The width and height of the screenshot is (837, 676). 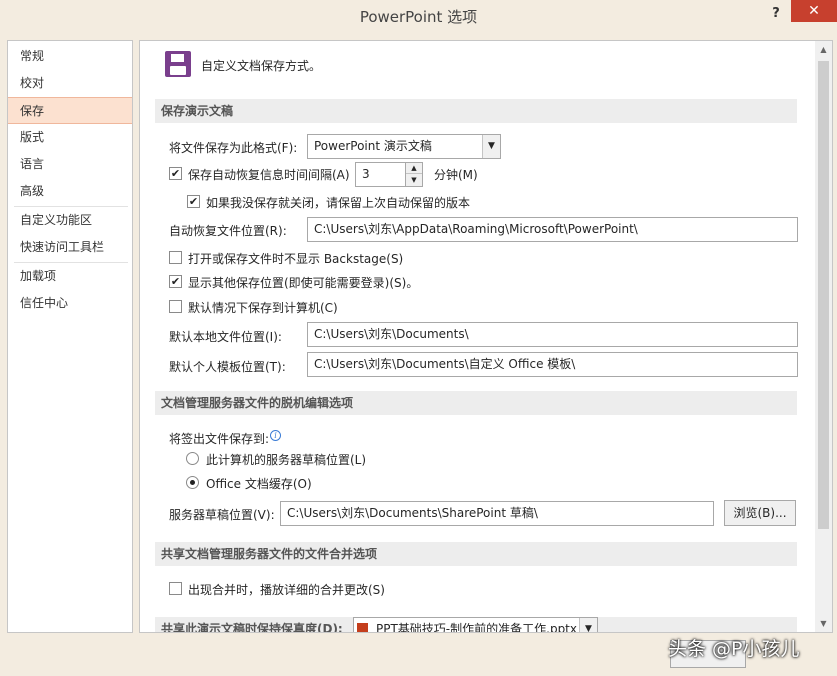 I want to click on save-format-value: PowerPoint 演示文稿, so click(x=373, y=146).